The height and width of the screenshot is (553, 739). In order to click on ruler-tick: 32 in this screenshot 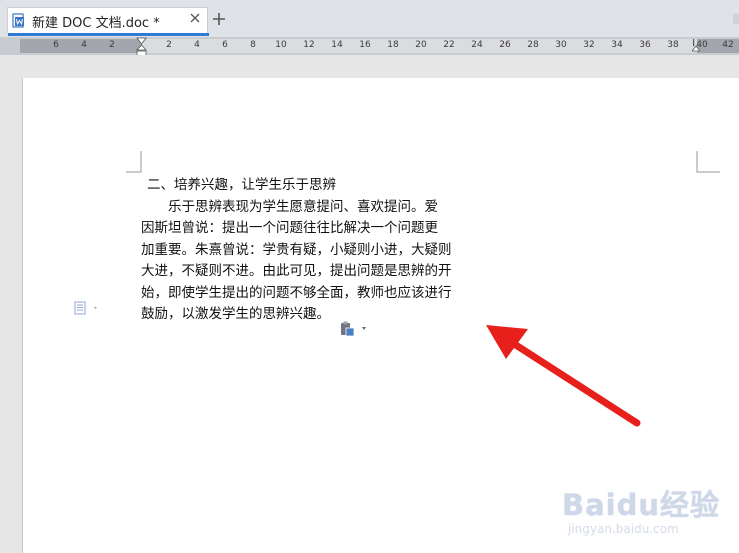, I will do `click(589, 45)`.